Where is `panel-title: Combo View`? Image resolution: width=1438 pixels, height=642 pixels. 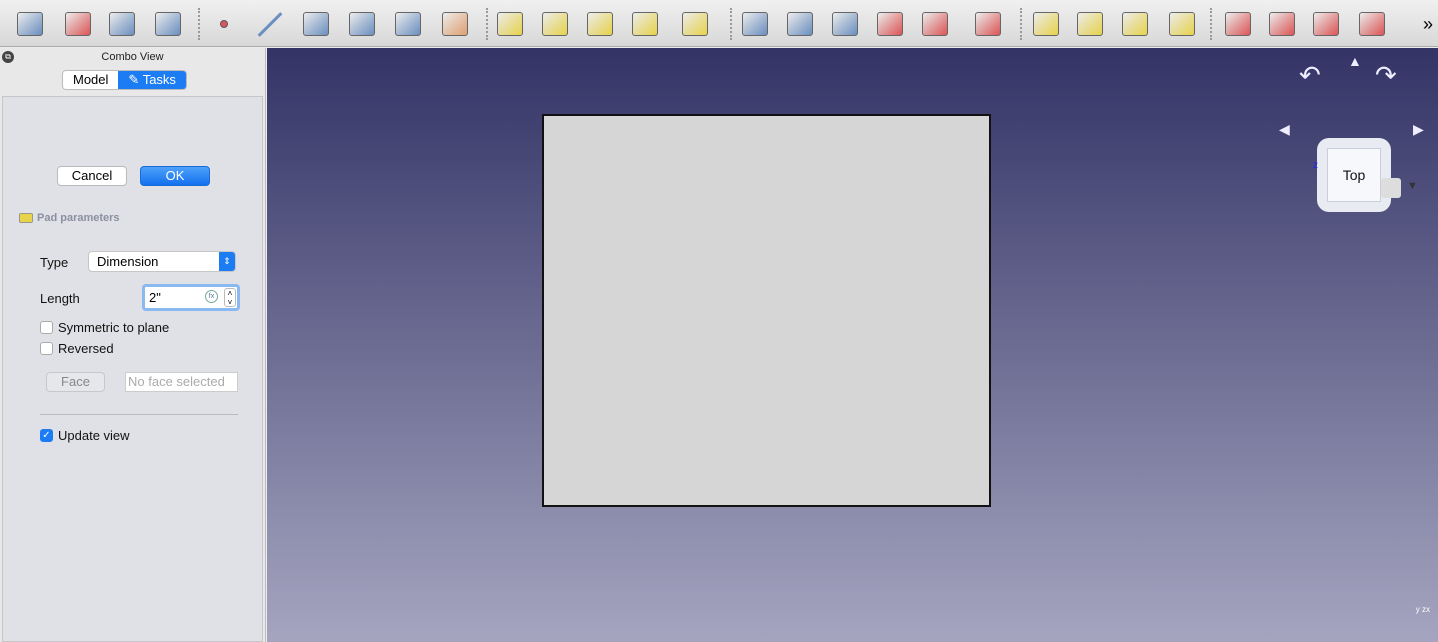
panel-title: Combo View is located at coordinates (132, 57).